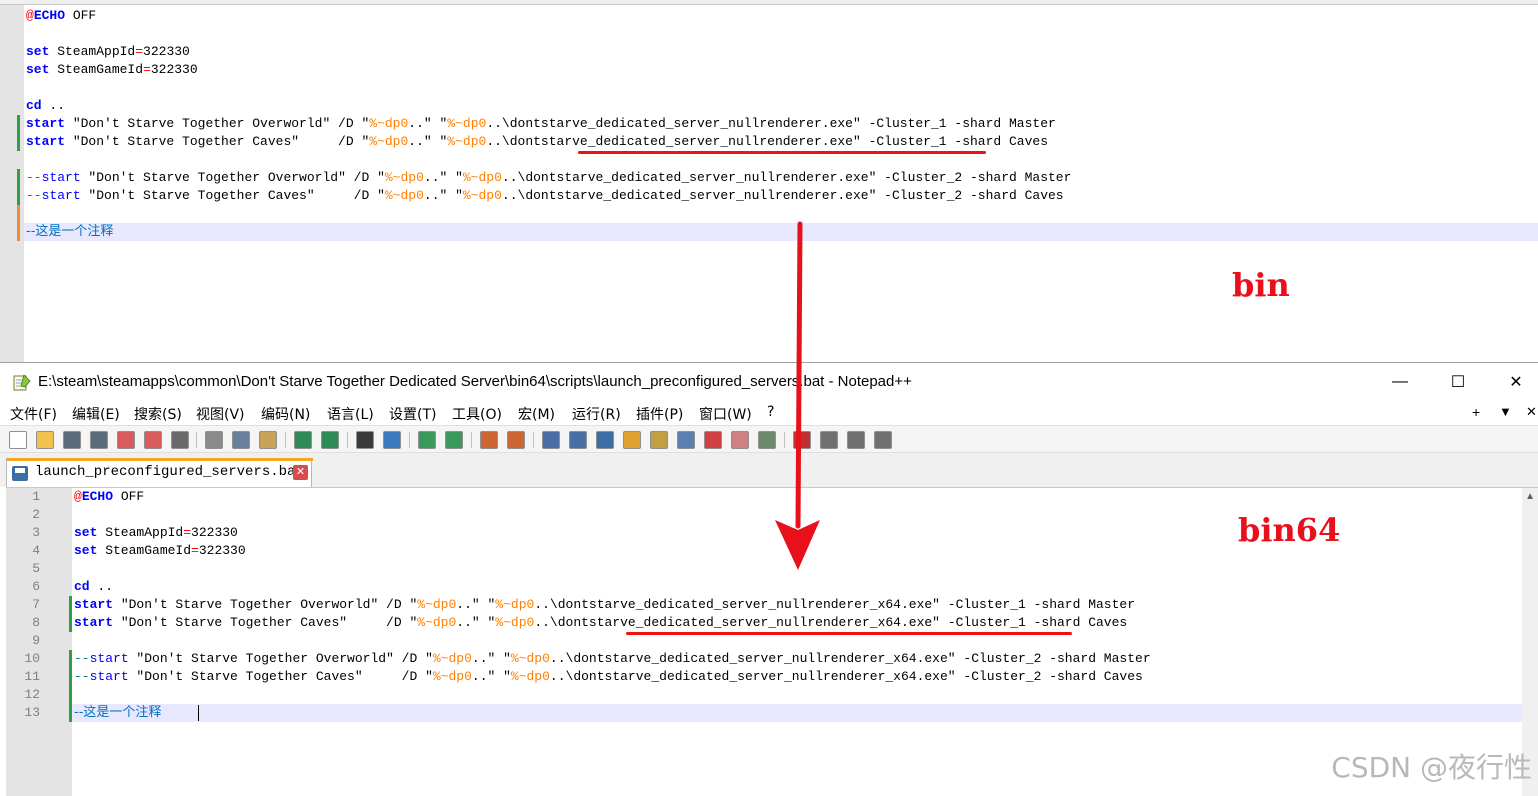 The height and width of the screenshot is (796, 1538). Describe the element at coordinates (23, 533) in the screenshot. I see `line-number: 3` at that location.